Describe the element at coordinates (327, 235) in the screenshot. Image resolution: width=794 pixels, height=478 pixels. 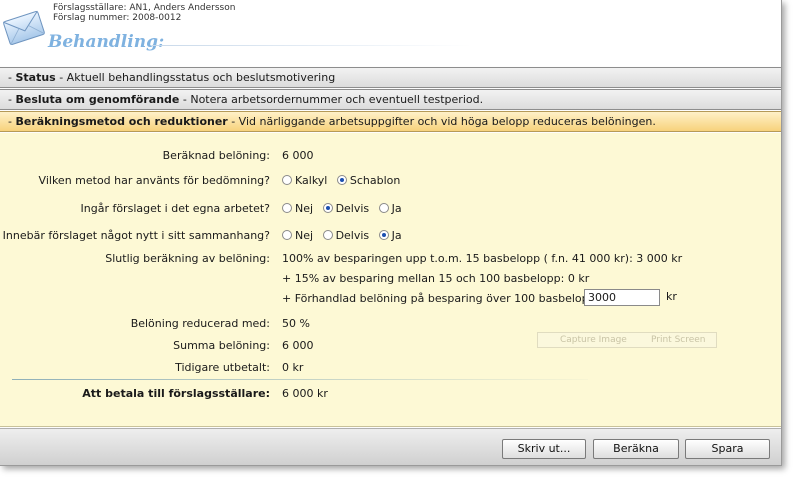
I see `radio-new-delvis` at that location.